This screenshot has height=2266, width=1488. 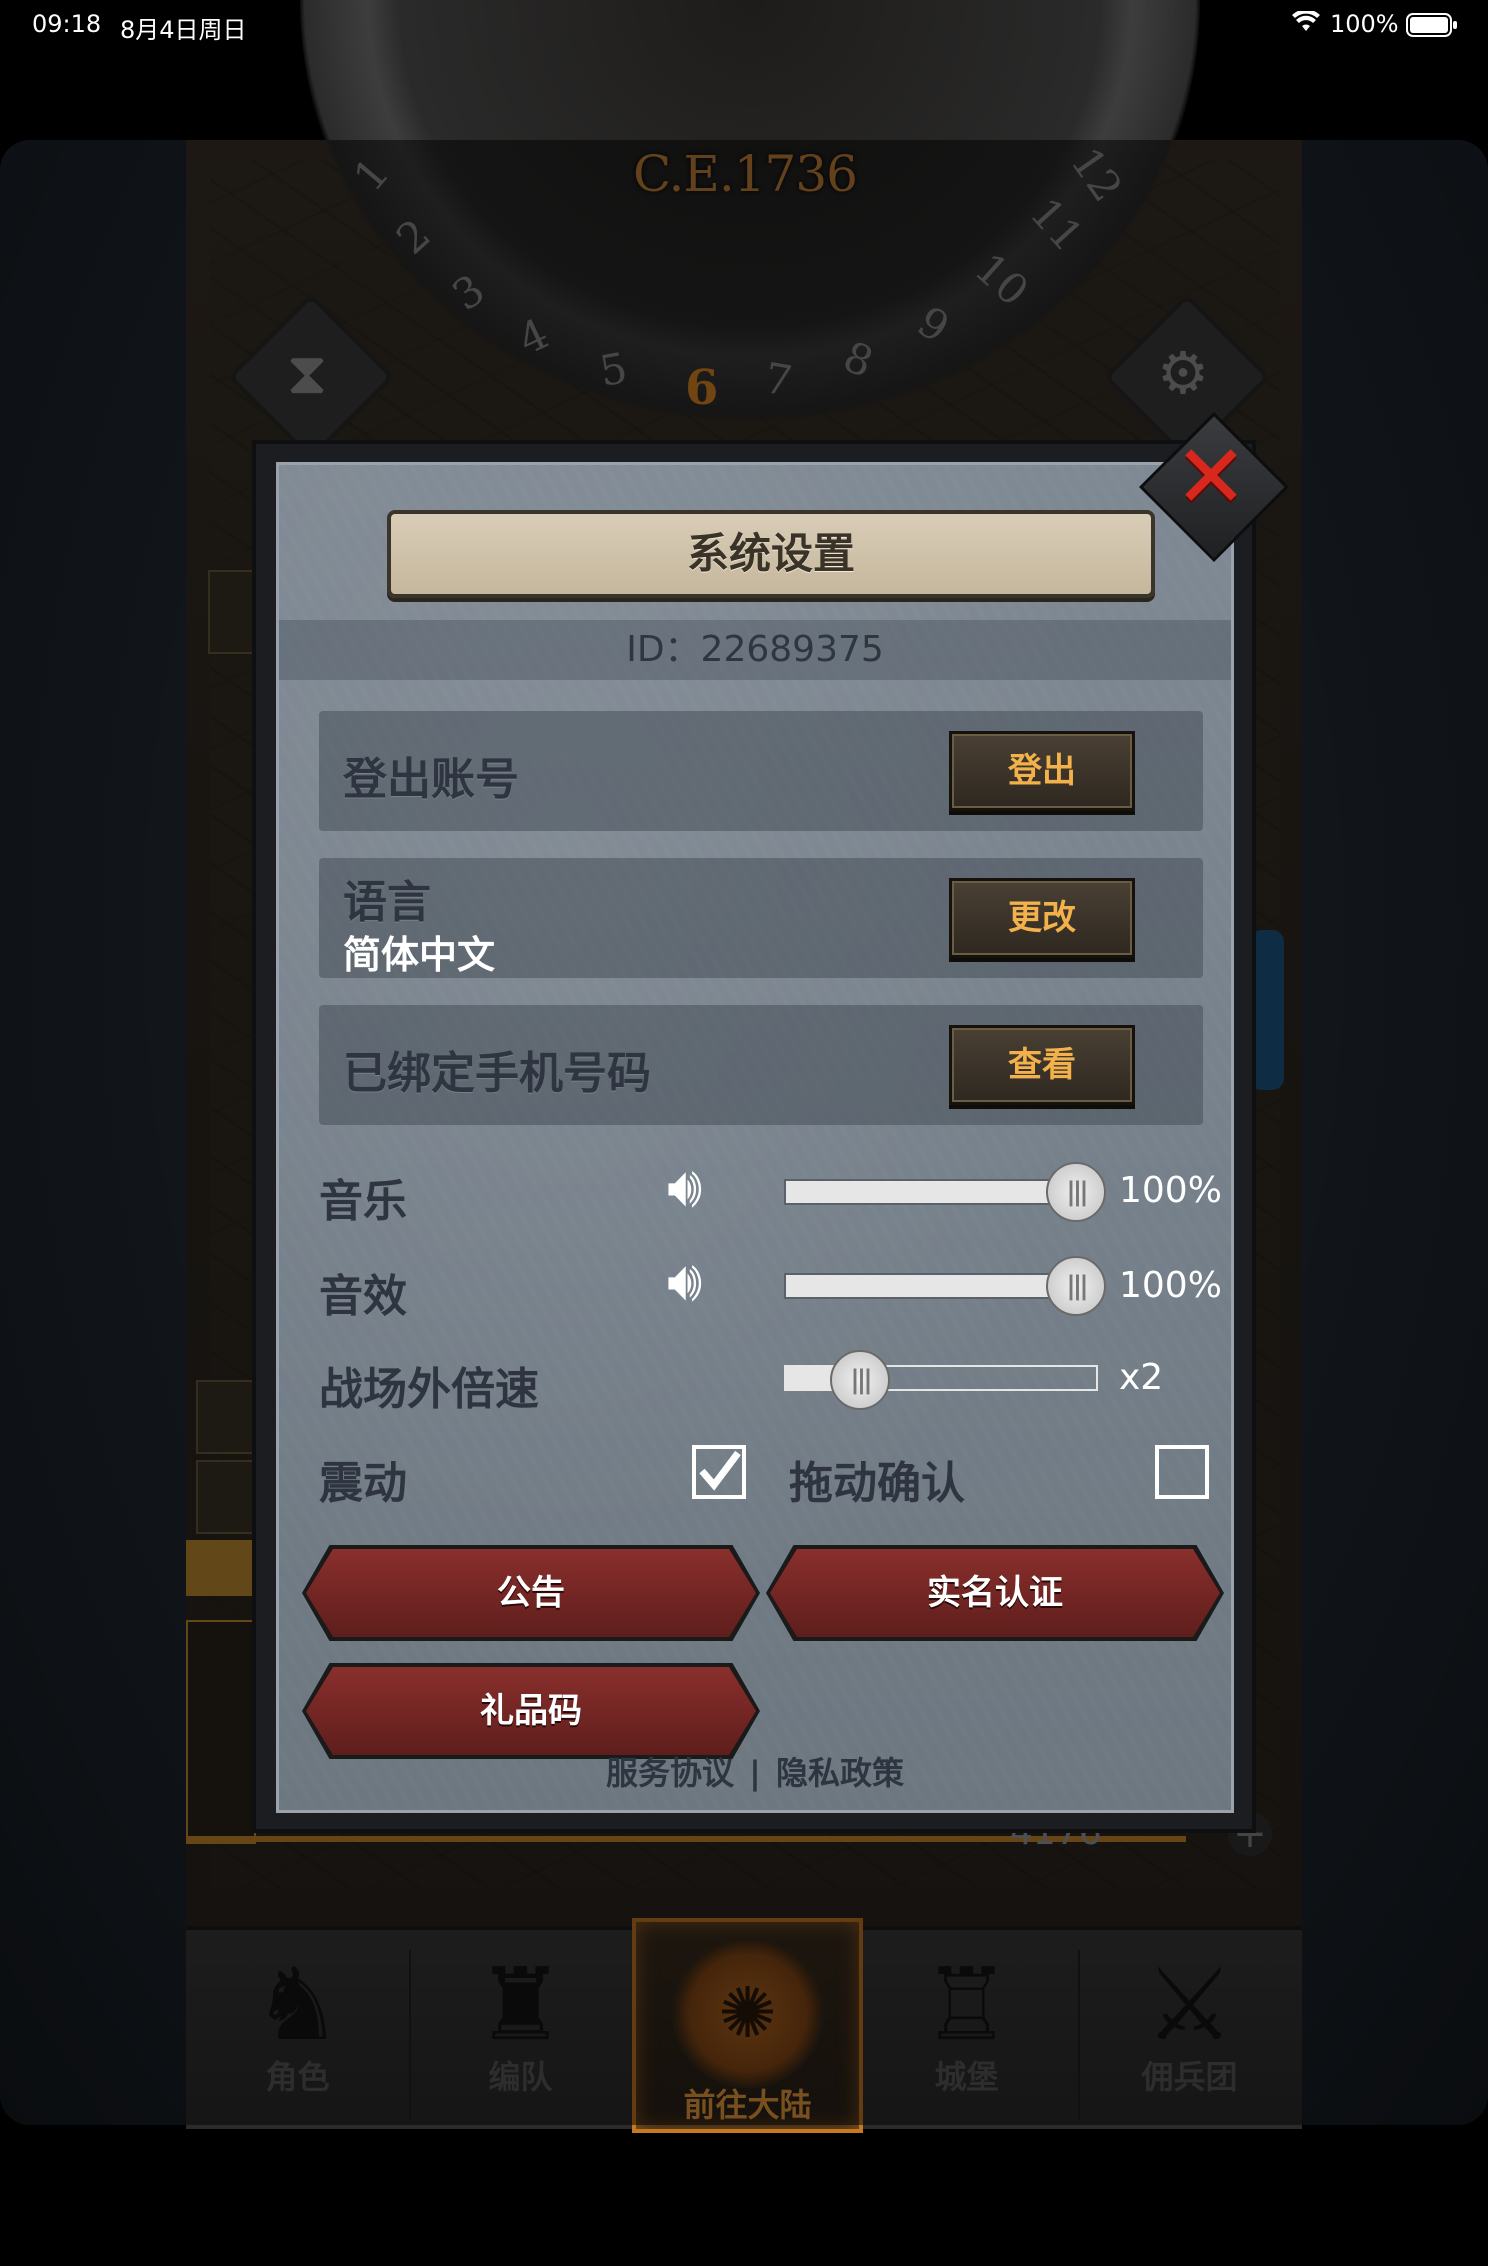 I want to click on drag-confirm-checkbox, so click(x=1182, y=1472).